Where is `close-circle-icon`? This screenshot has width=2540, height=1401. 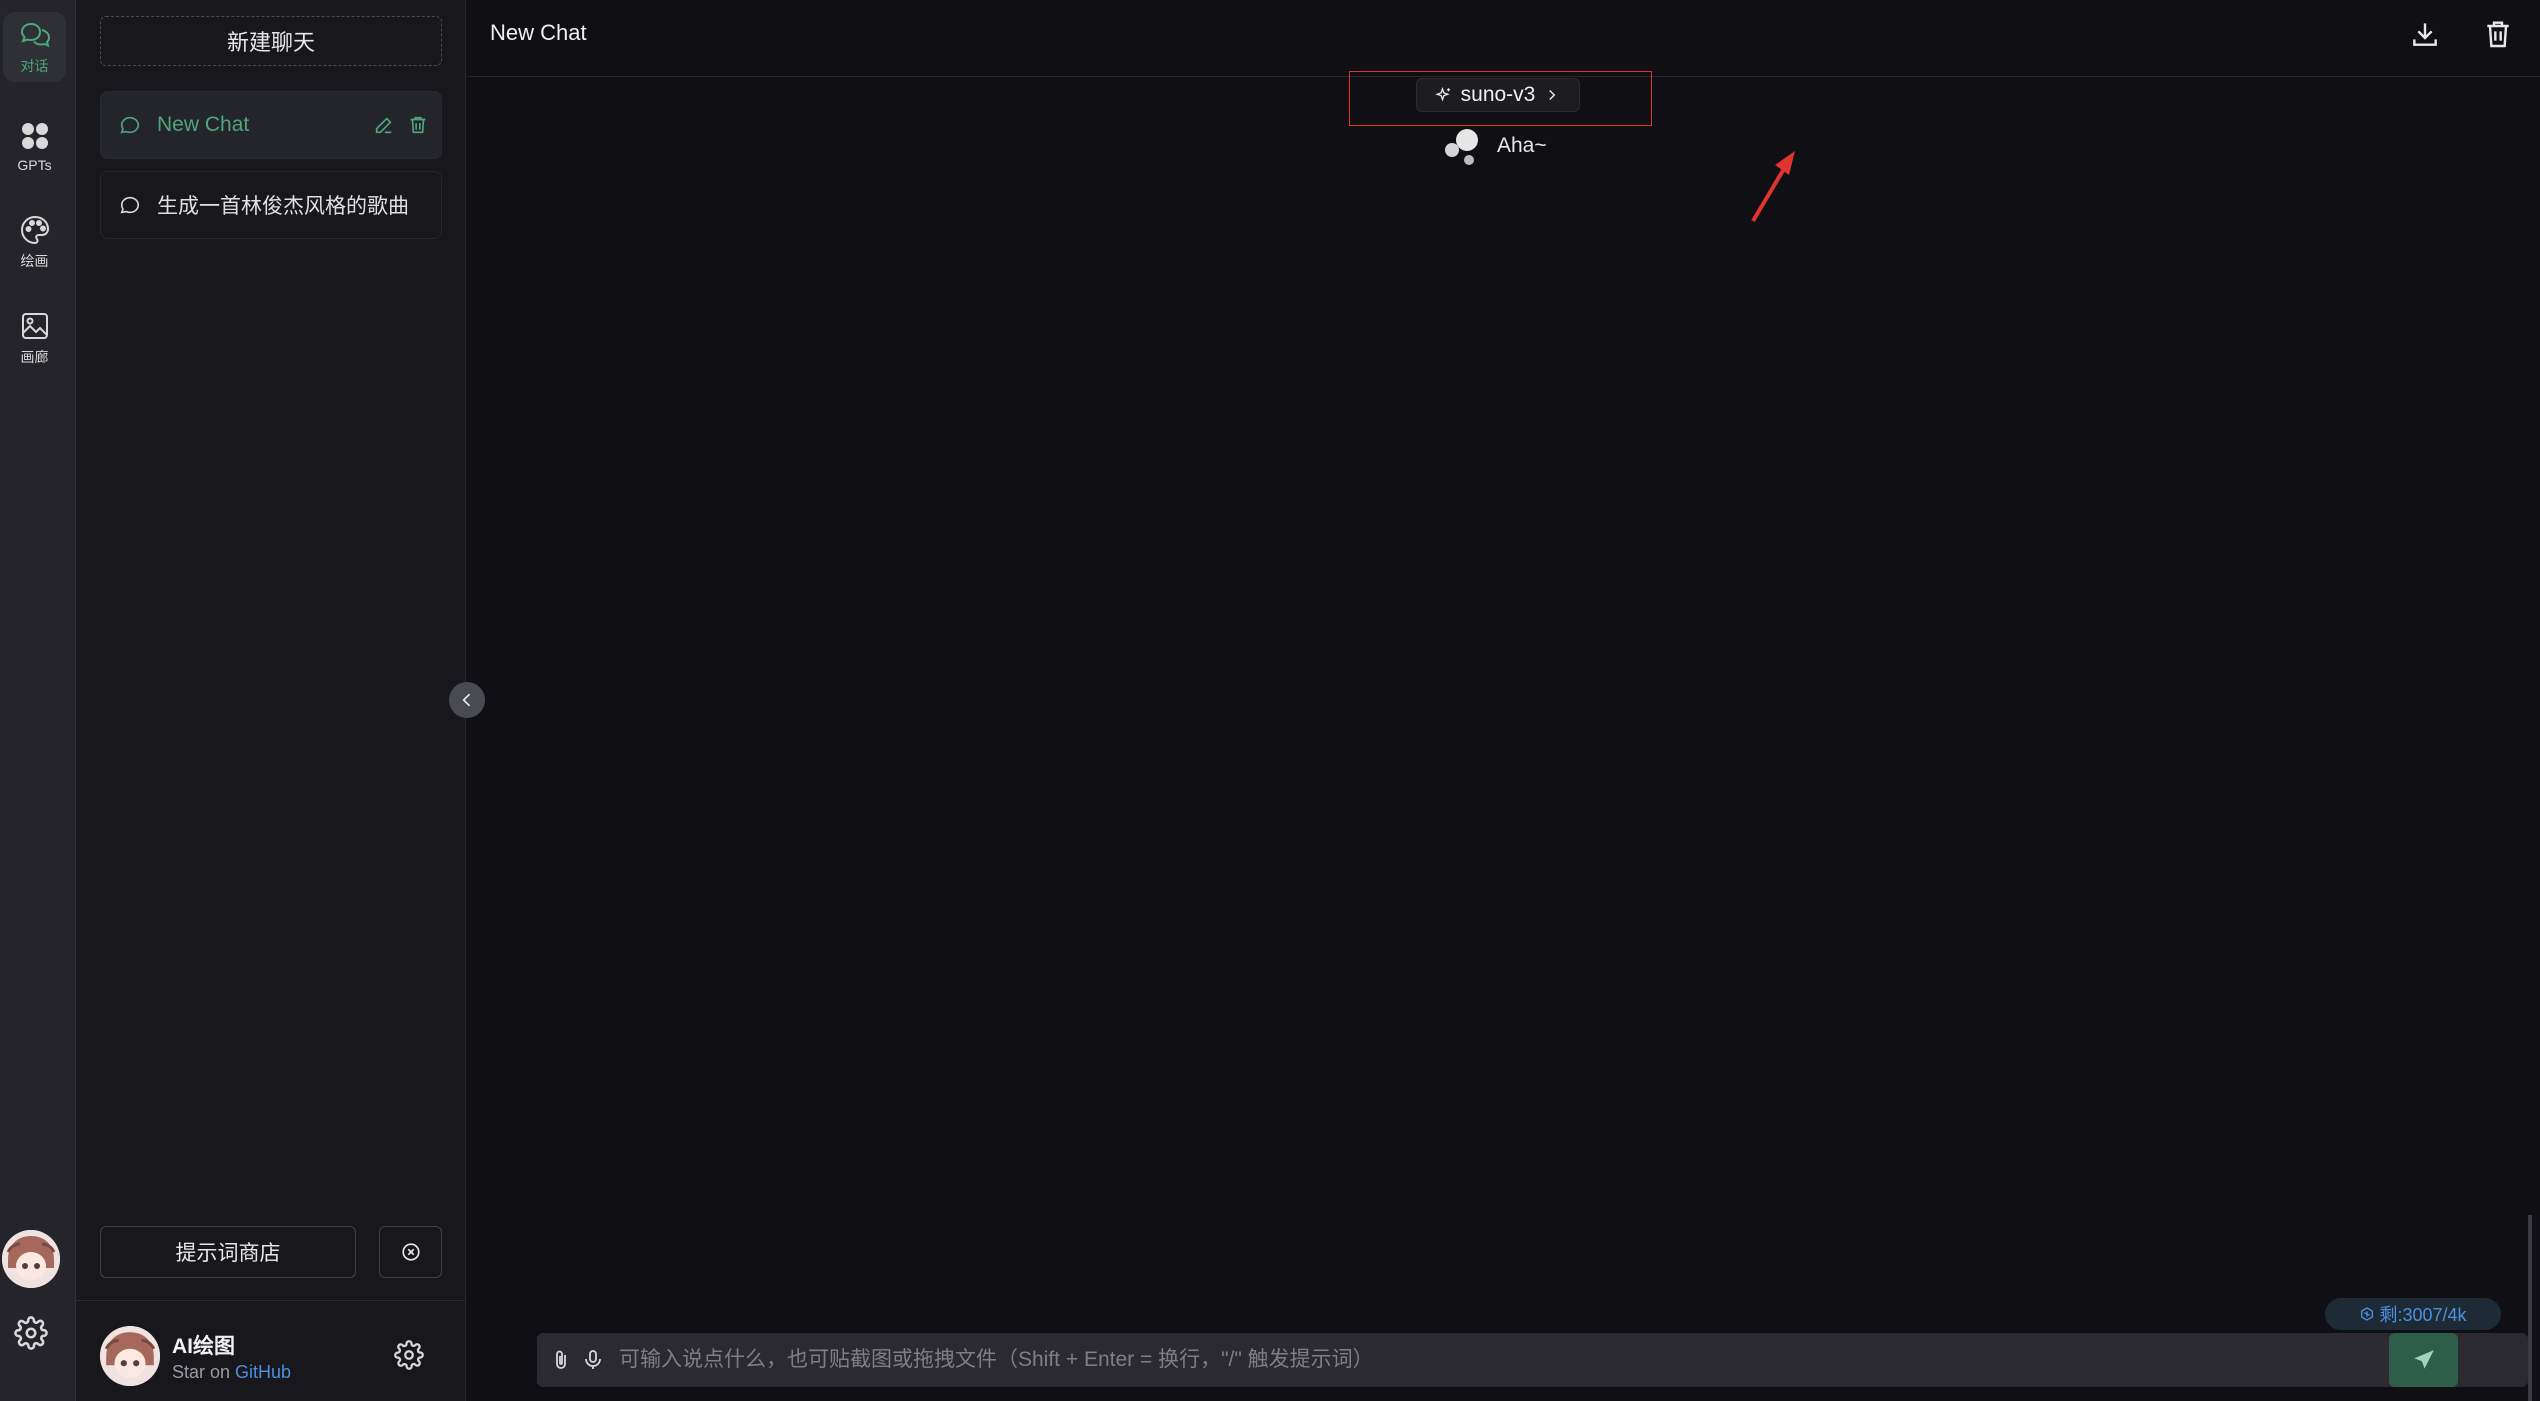 close-circle-icon is located at coordinates (410, 1252).